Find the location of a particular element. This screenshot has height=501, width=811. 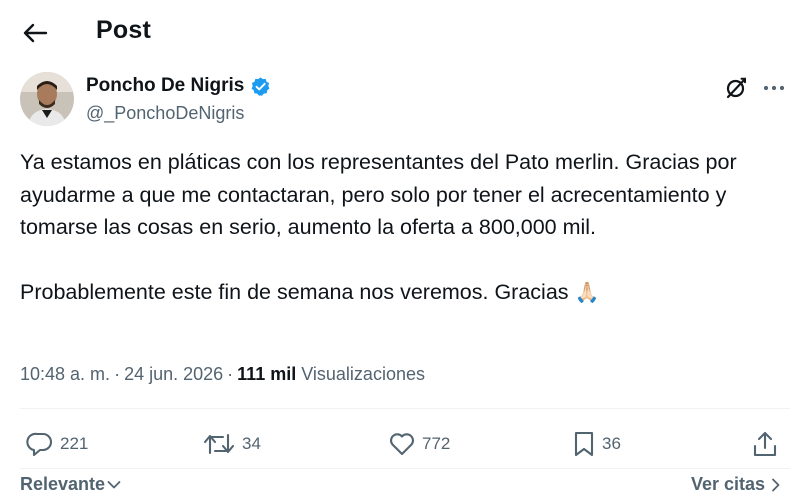

share-icon is located at coordinates (765, 444).